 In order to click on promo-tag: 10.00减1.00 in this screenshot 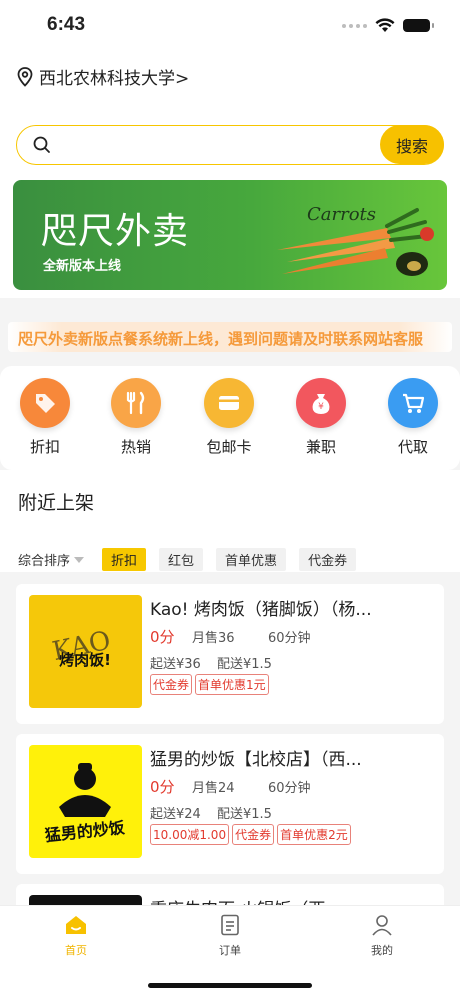, I will do `click(190, 834)`.